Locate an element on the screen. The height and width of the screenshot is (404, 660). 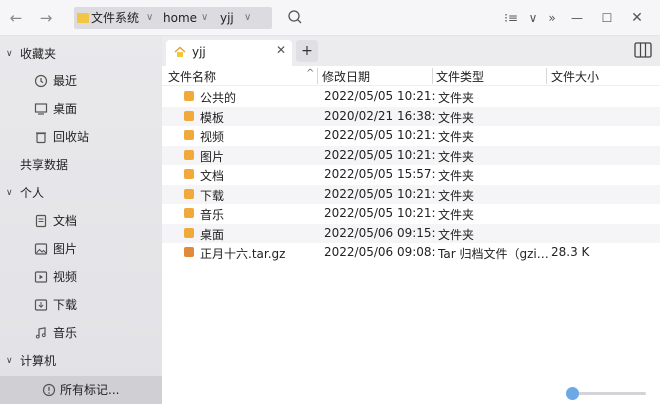
breadcrumb-item-filesystem: 文件系统 is located at coordinates (115, 18).